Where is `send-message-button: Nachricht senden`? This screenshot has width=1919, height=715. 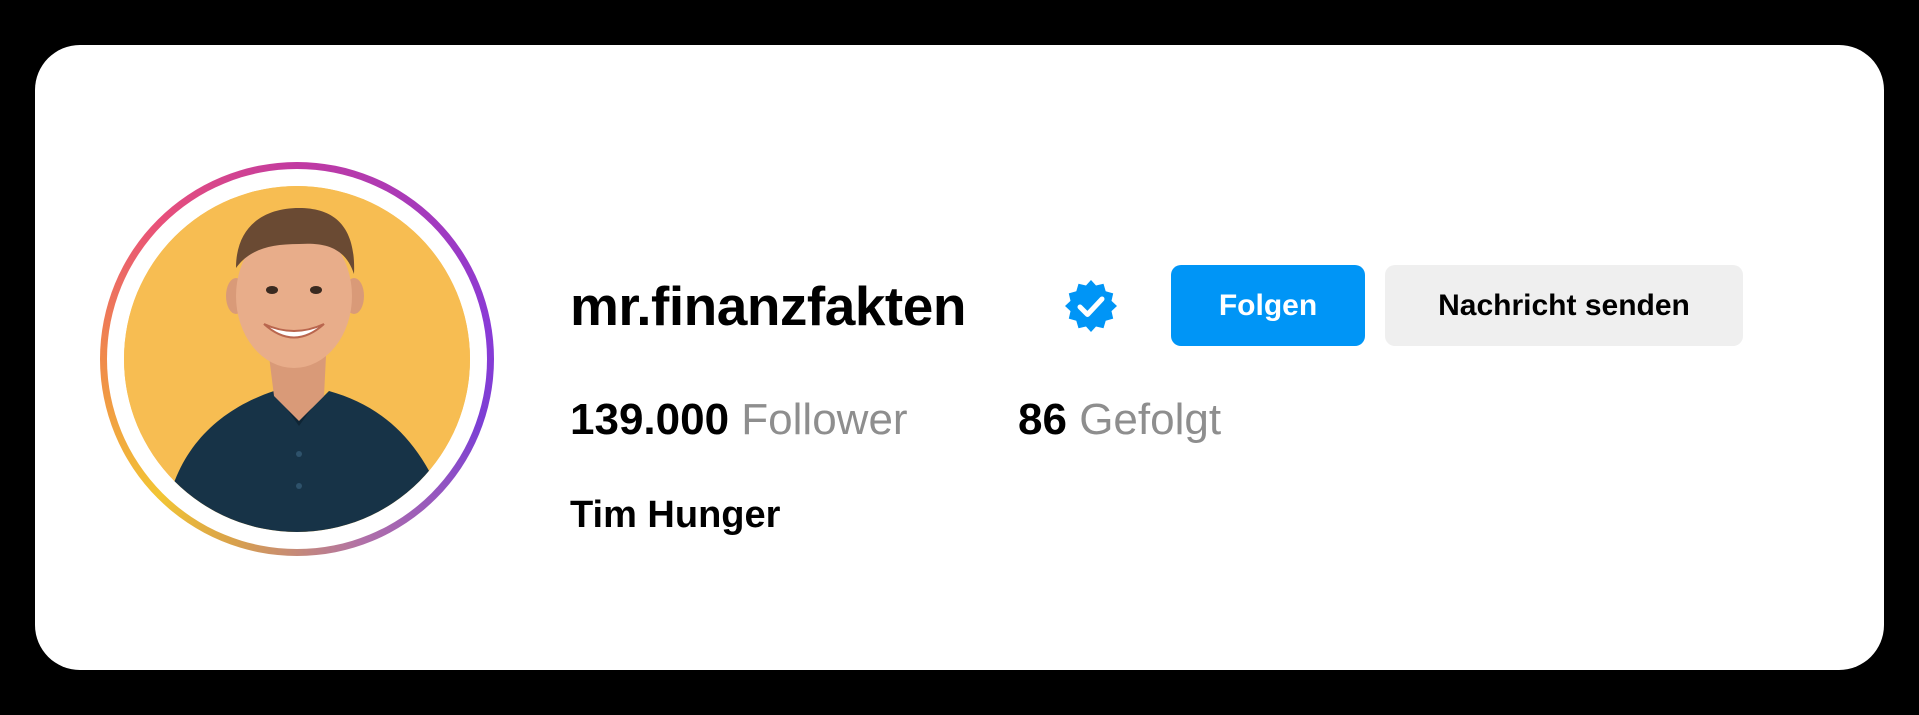 send-message-button: Nachricht senden is located at coordinates (1564, 305).